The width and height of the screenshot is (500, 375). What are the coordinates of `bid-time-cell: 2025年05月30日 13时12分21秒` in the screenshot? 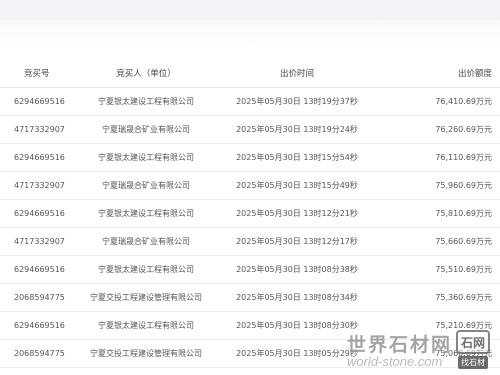 It's located at (297, 213).